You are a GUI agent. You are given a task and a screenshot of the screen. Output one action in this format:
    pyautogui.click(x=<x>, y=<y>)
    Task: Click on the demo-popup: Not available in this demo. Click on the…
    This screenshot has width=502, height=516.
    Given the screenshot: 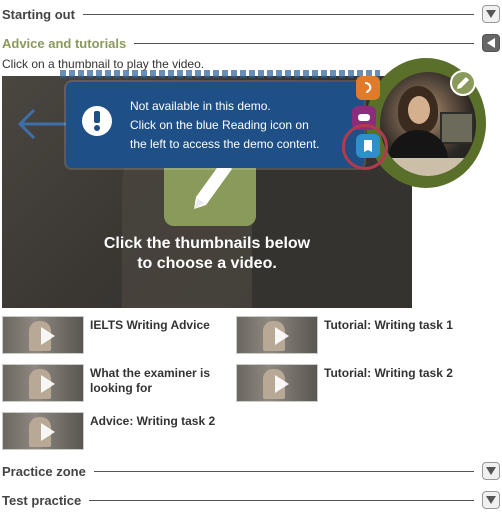 What is the action you would take?
    pyautogui.click(x=215, y=125)
    